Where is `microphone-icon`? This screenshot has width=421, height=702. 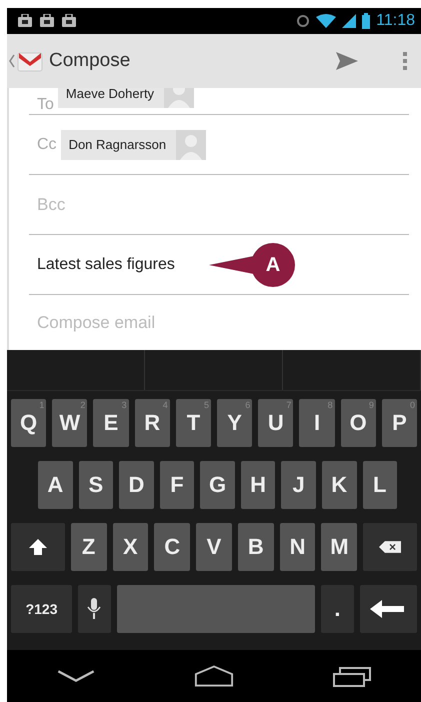
microphone-icon is located at coordinates (94, 609).